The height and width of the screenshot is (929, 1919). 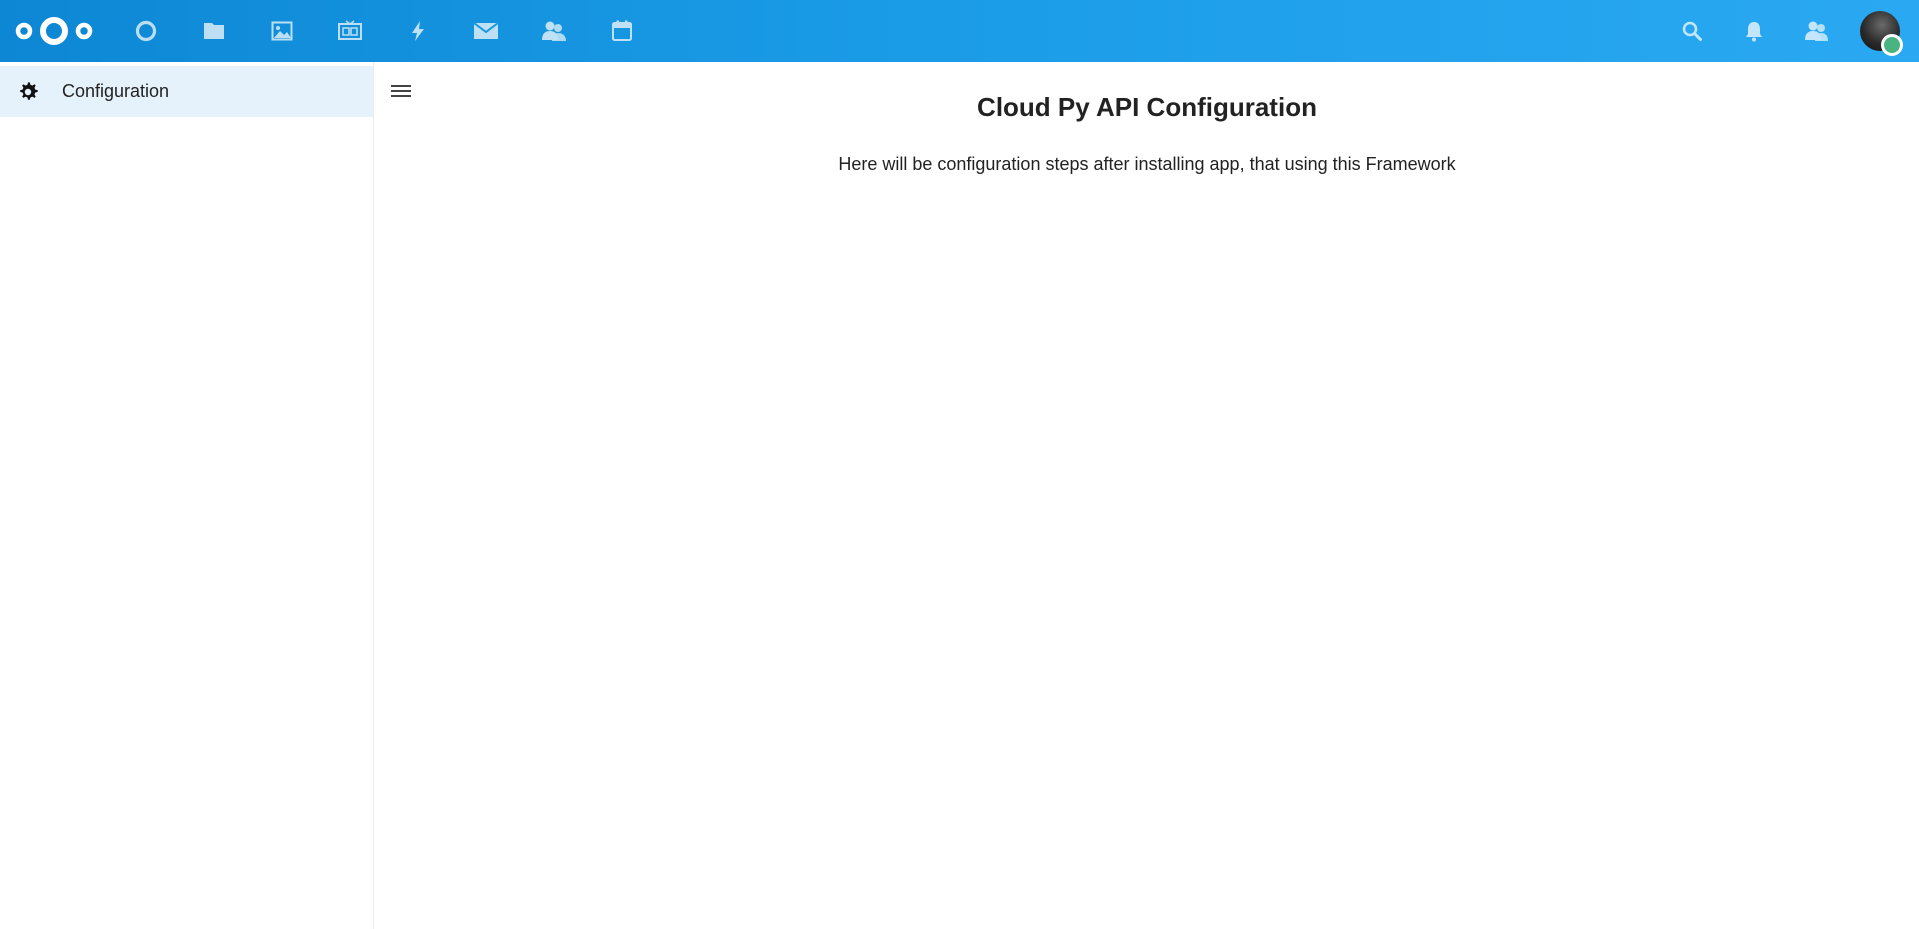 What do you see at coordinates (214, 31) in the screenshot?
I see `files-icon` at bounding box center [214, 31].